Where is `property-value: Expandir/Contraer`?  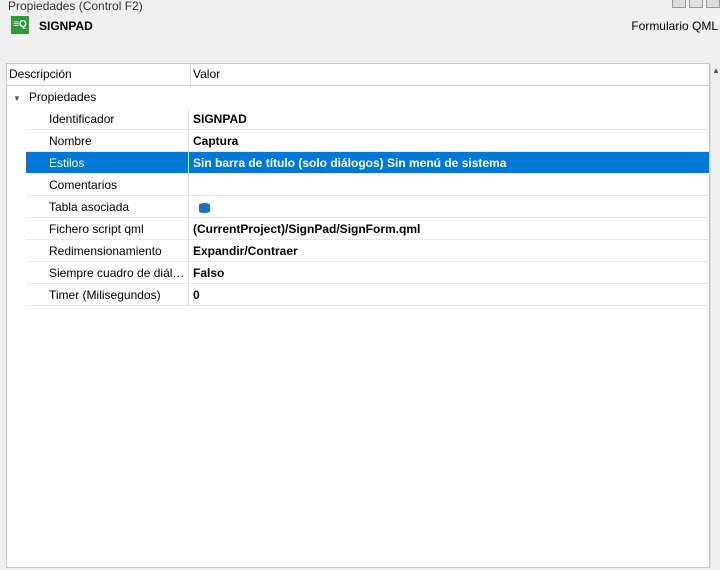
property-value: Expandir/Contraer is located at coordinates (243, 250).